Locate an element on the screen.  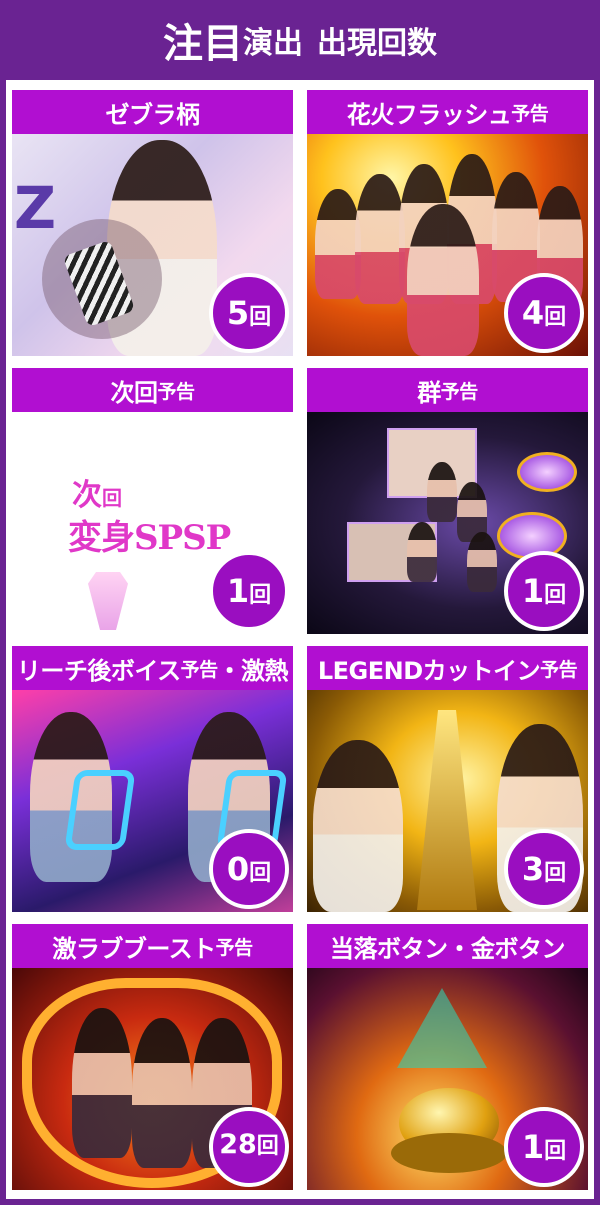
card-label: 花火フラッシュ 予告 is located at coordinates (447, 112).